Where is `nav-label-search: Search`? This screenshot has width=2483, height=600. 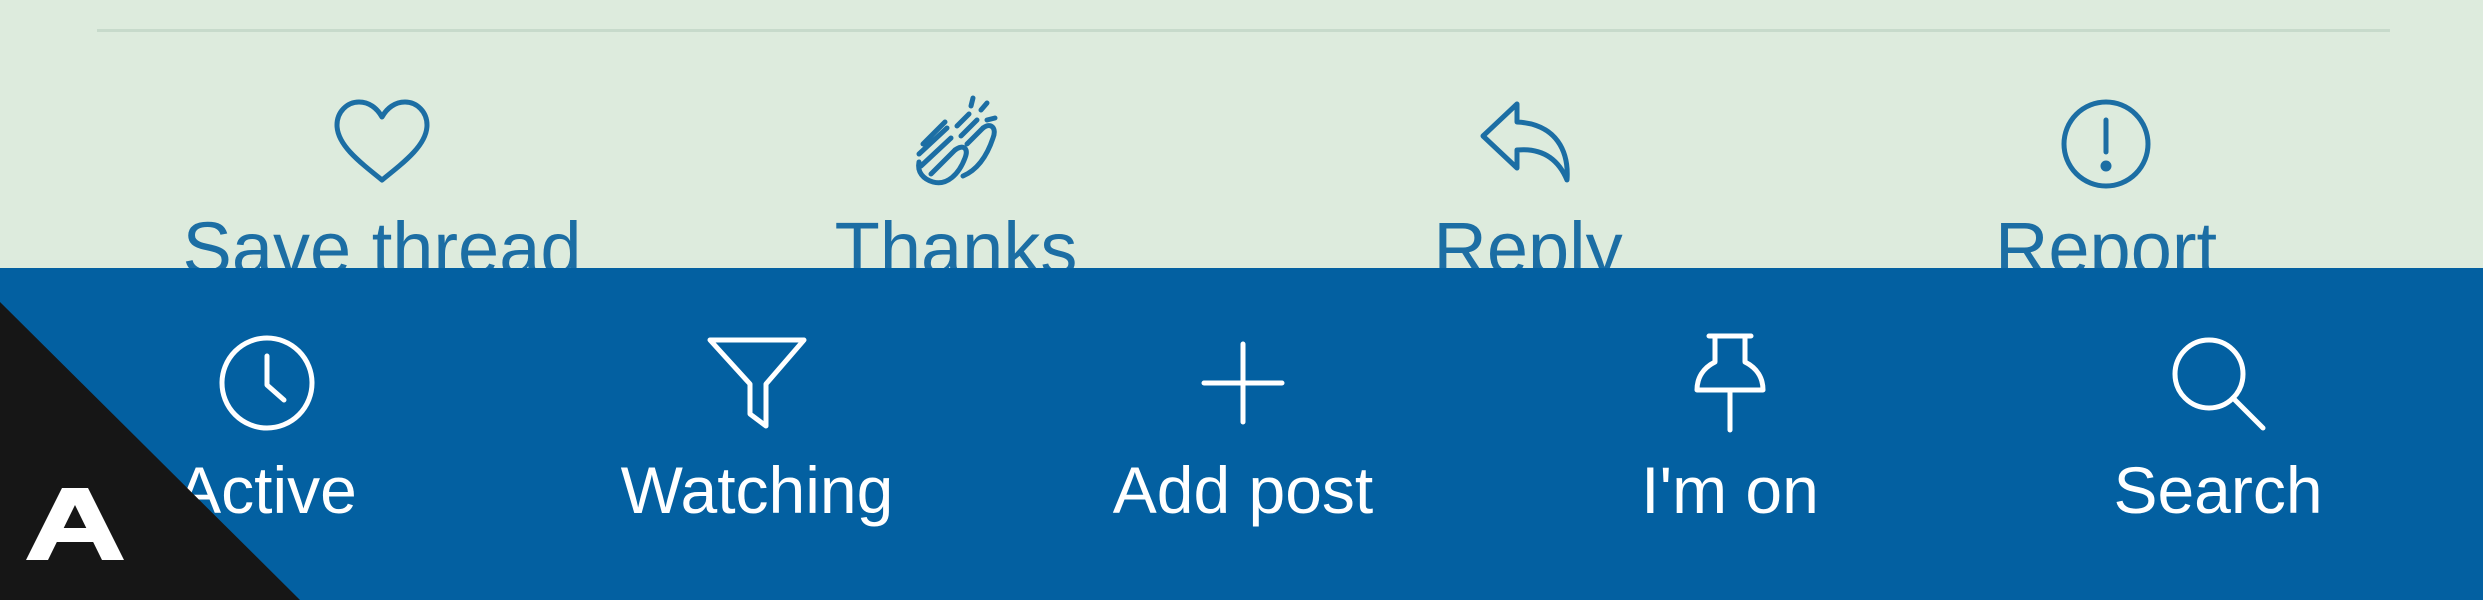 nav-label-search: Search is located at coordinates (2218, 490).